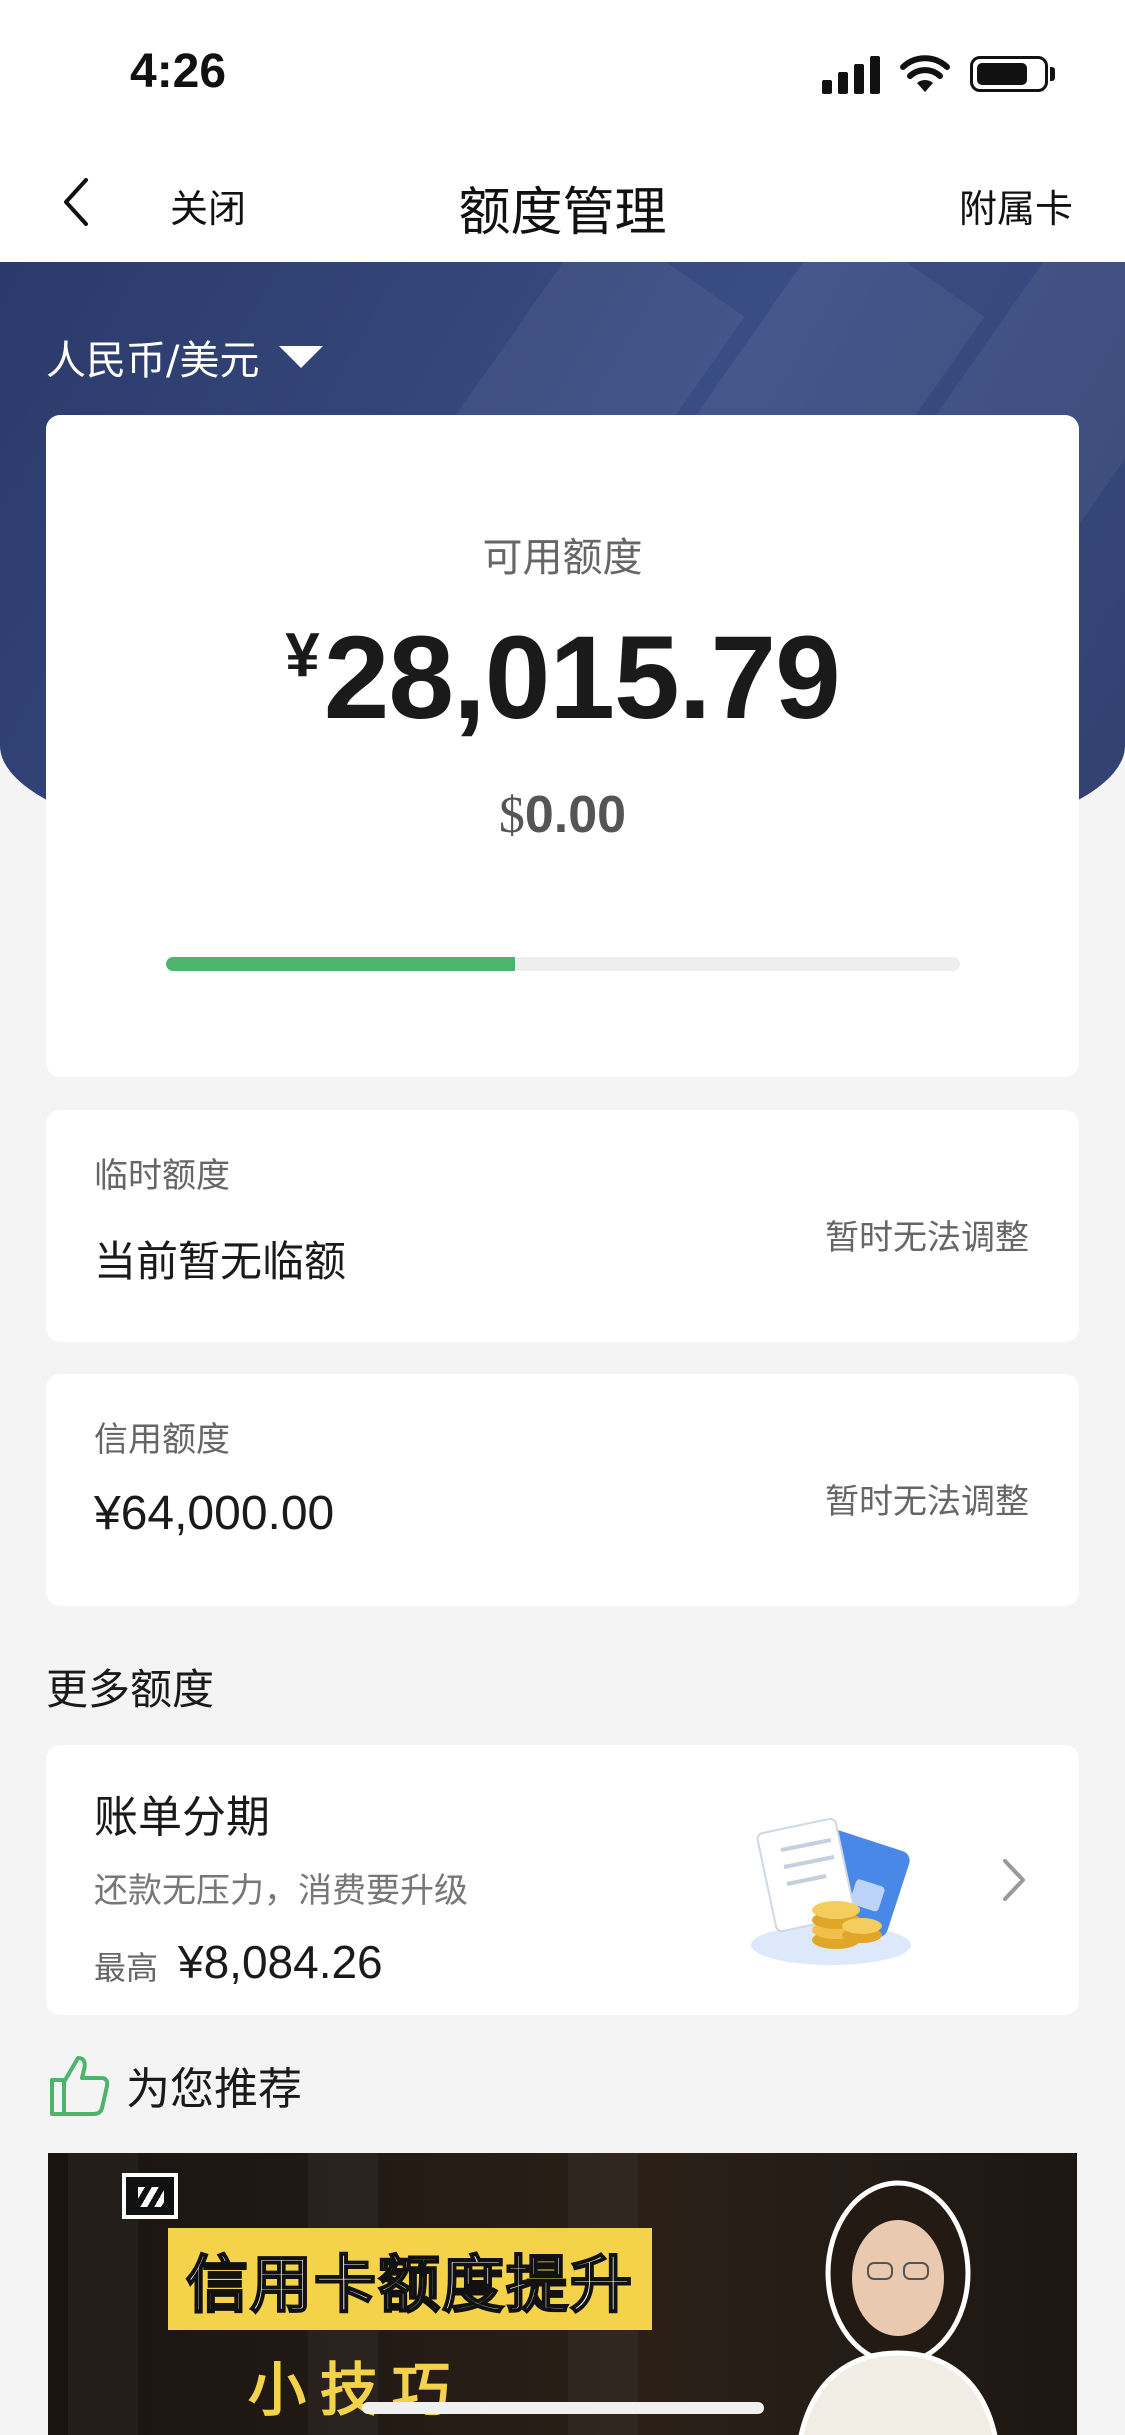 Image resolution: width=1125 pixels, height=2435 pixels. I want to click on cny-value: 28,015.79, so click(582, 678).